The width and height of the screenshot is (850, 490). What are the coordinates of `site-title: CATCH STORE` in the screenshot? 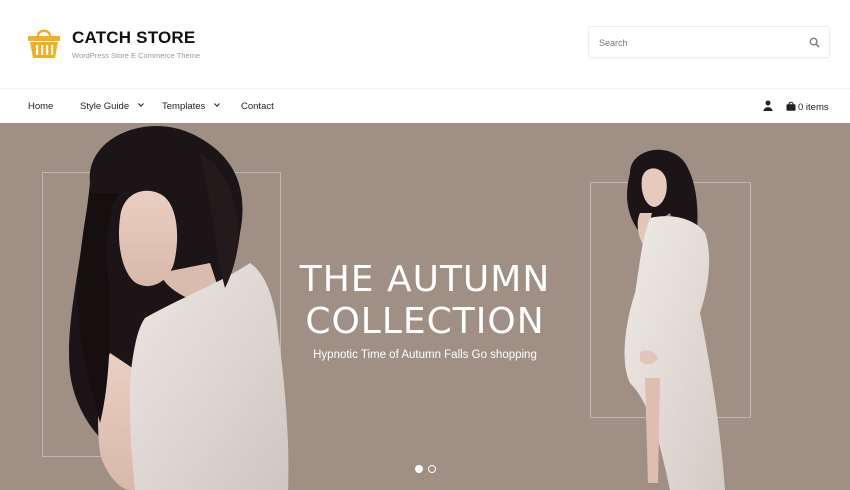 It's located at (133, 38).